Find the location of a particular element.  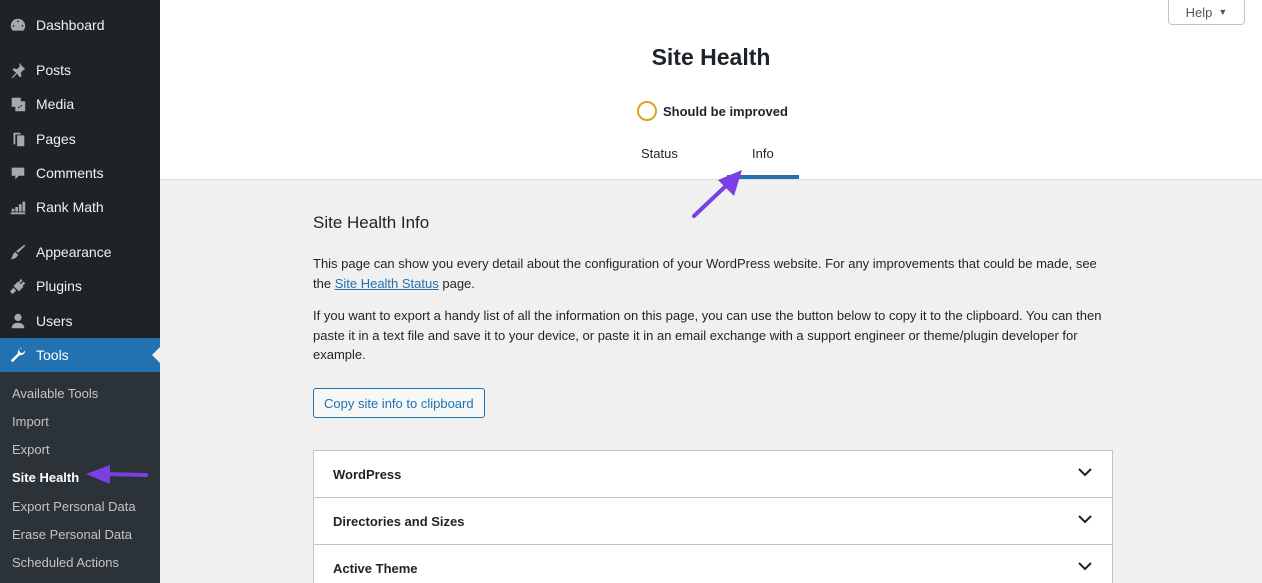

sidebar-item-label: Comments is located at coordinates (70, 173).